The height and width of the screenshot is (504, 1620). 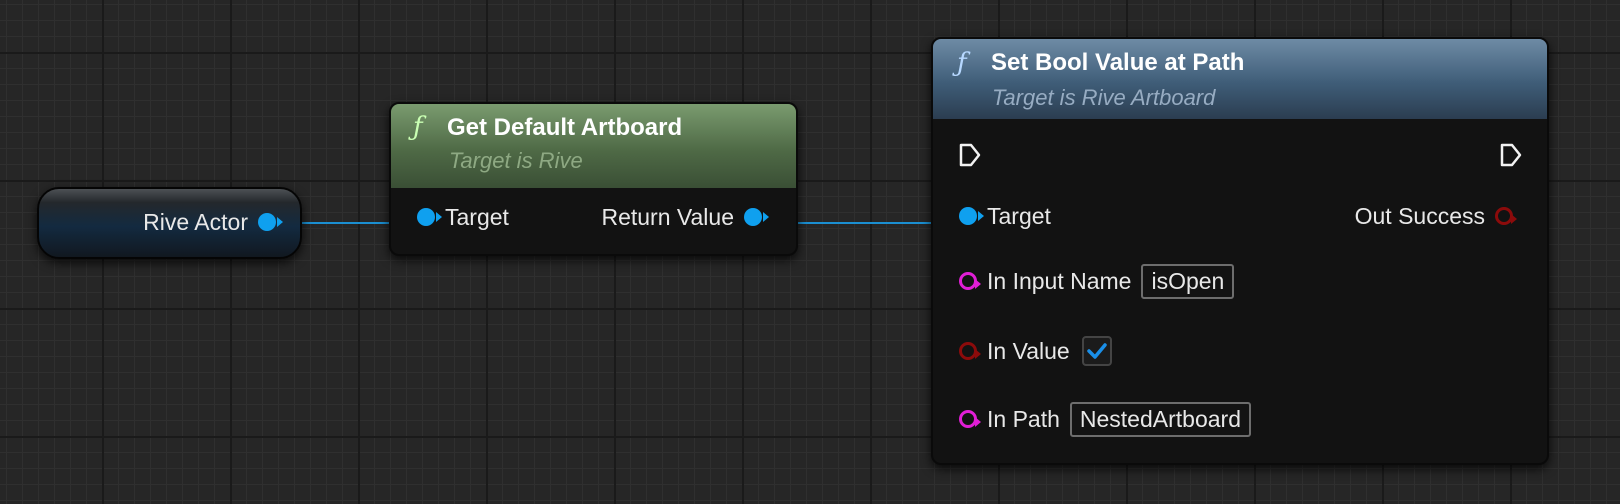 What do you see at coordinates (1104, 97) in the screenshot?
I see `node-subtitle: Target is Rive Artboard` at bounding box center [1104, 97].